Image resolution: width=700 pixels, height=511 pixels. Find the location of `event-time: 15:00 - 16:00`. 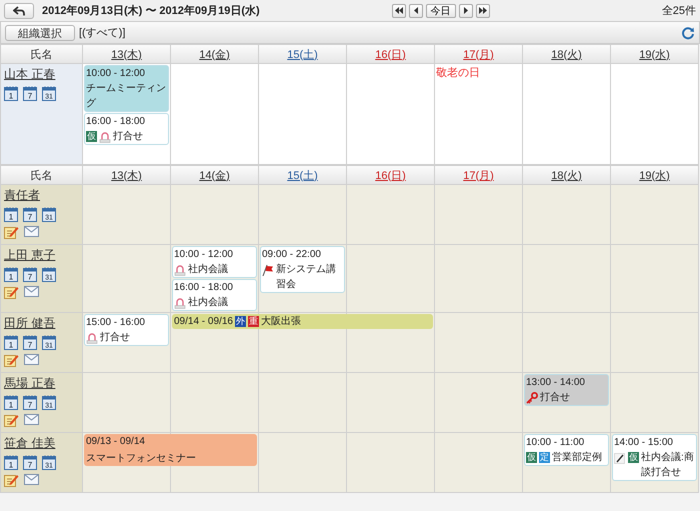

event-time: 15:00 - 16:00 is located at coordinates (116, 323).